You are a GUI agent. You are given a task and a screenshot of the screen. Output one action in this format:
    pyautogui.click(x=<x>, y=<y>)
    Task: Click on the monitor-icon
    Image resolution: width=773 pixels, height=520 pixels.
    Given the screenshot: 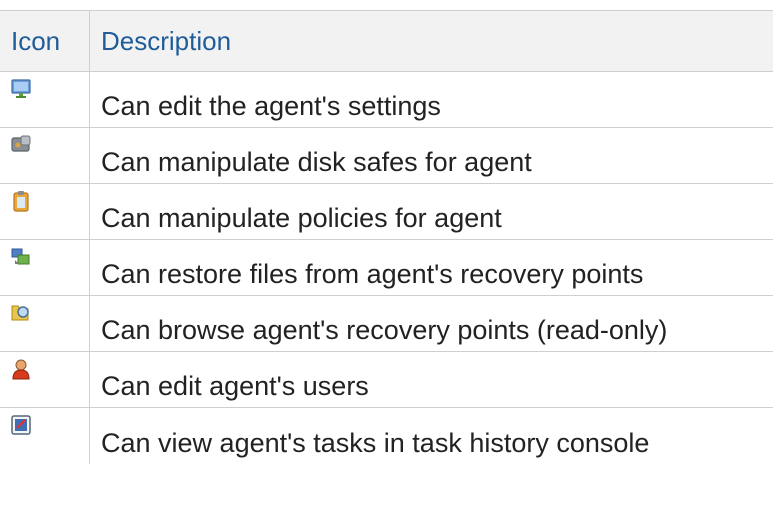 What is the action you would take?
    pyautogui.click(x=21, y=88)
    